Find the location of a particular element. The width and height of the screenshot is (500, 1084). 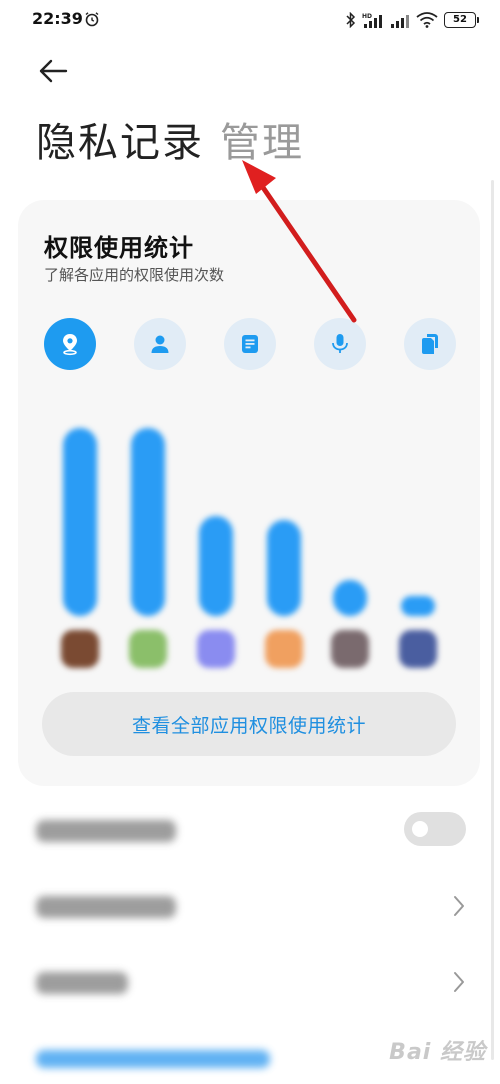

battery-icon: 52 is located at coordinates (461, 20).